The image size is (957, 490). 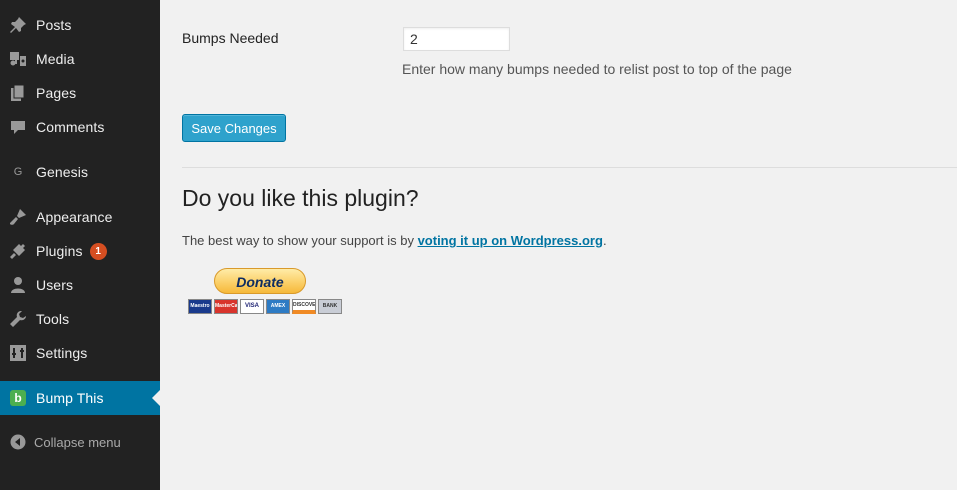 What do you see at coordinates (80, 319) in the screenshot?
I see `sidebar-item-tools: Tools` at bounding box center [80, 319].